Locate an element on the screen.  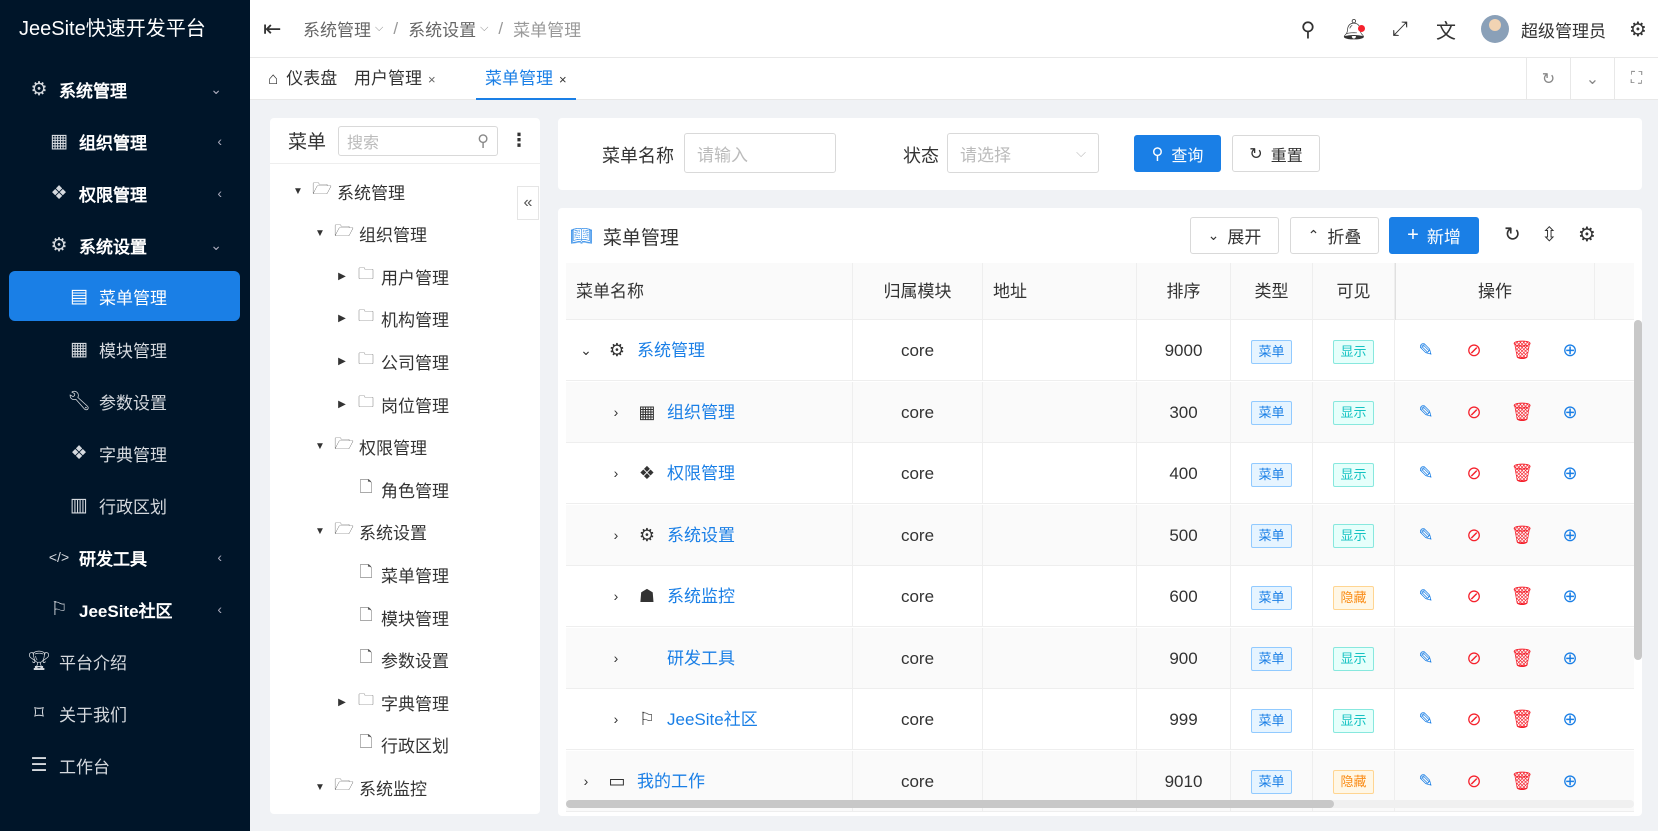
sidebar-item: </> 研发工具 ‹ is located at coordinates (125, 557).